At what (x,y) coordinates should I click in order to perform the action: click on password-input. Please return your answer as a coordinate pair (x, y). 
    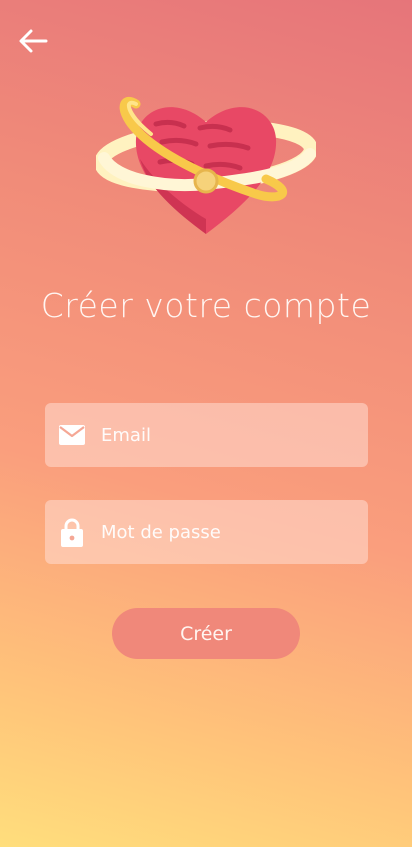
    Looking at the image, I should click on (228, 532).